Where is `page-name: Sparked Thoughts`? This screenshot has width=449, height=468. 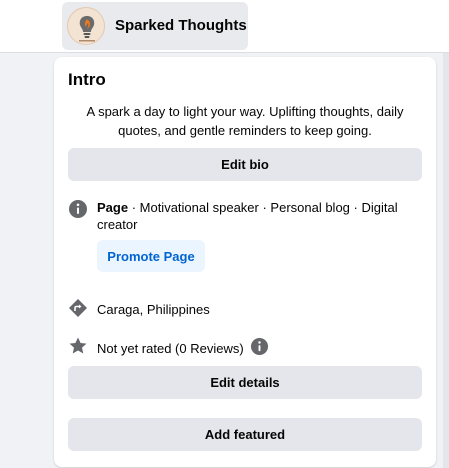 page-name: Sparked Thoughts is located at coordinates (181, 25).